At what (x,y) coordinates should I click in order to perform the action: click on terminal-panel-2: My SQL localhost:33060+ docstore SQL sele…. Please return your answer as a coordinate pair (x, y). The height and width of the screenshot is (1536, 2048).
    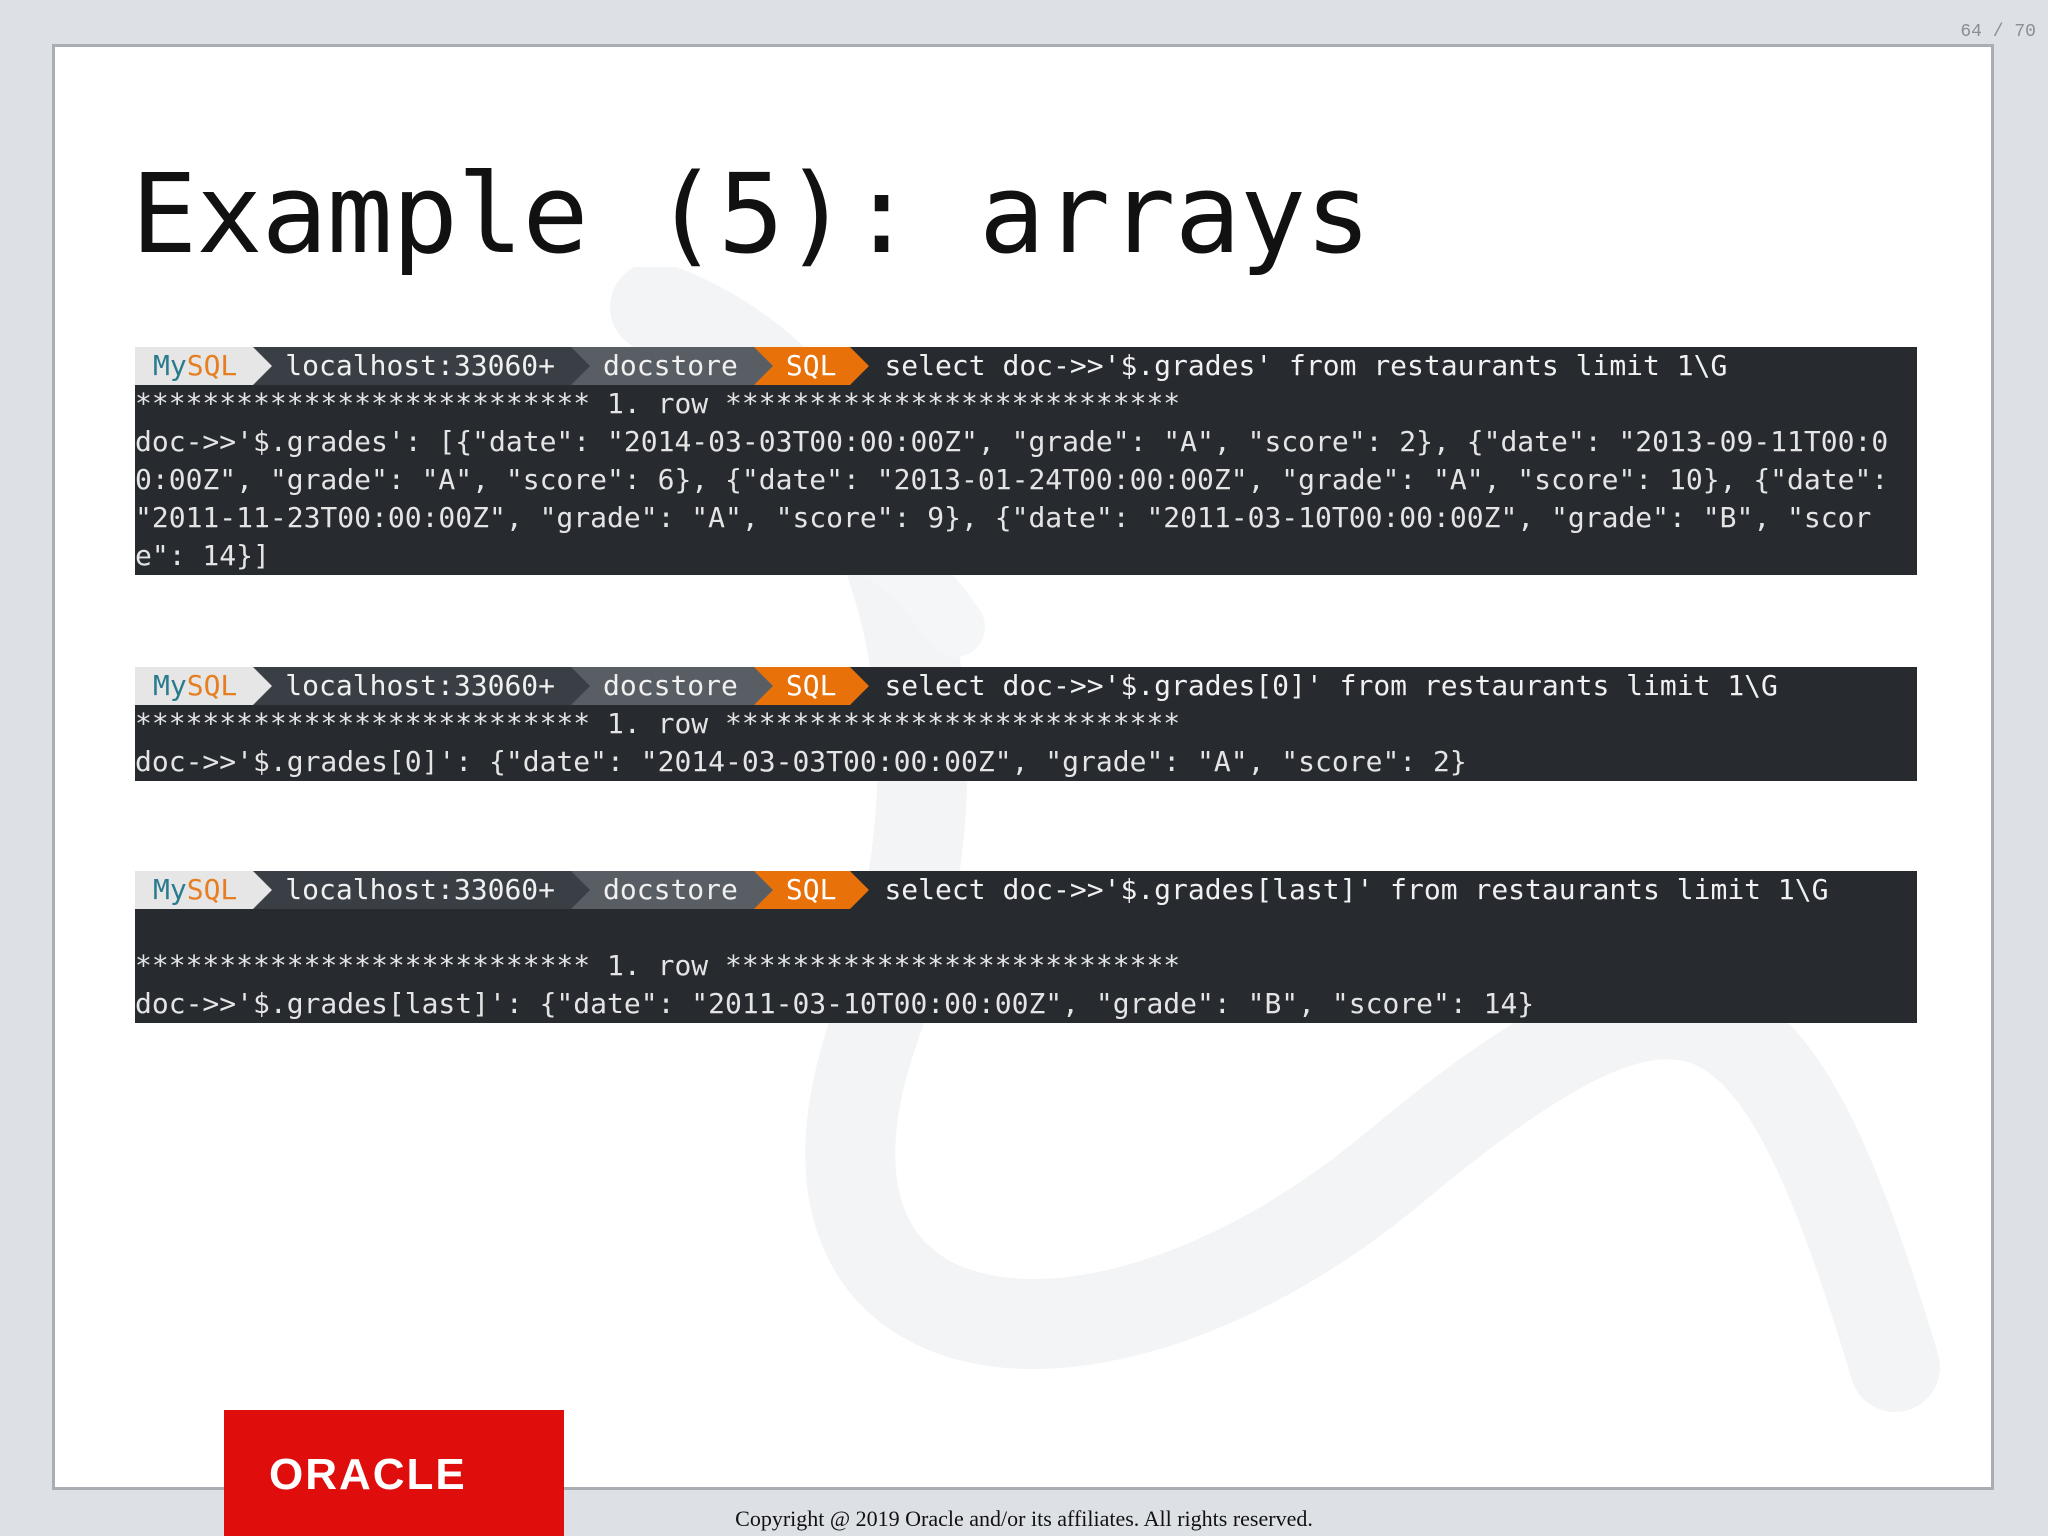
    Looking at the image, I should click on (1026, 724).